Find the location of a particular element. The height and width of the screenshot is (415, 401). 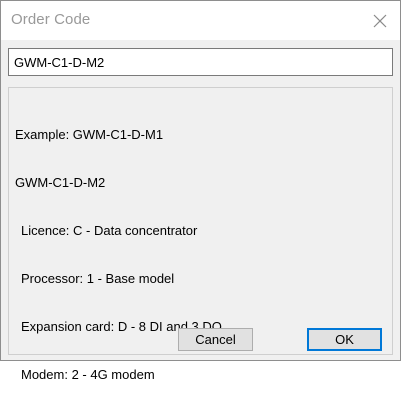

title-bar: Order Code is located at coordinates (200, 20).